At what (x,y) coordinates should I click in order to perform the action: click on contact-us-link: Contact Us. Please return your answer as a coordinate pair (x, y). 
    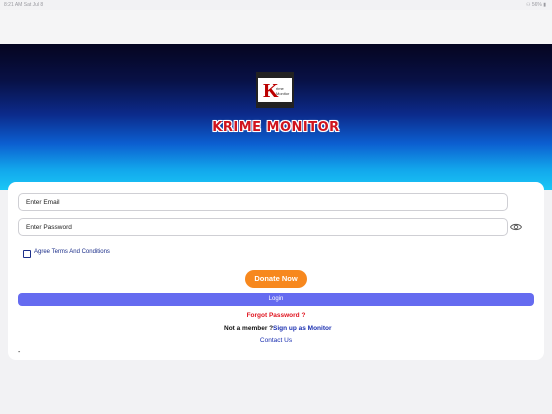
    Looking at the image, I should click on (276, 340).